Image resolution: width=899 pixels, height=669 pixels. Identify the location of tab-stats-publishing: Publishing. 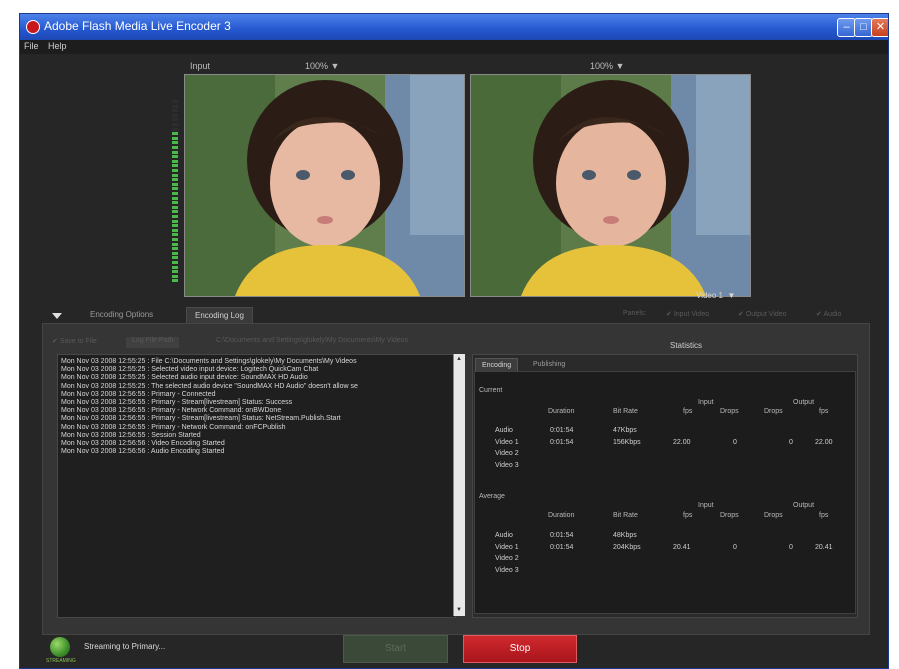
(549, 364).